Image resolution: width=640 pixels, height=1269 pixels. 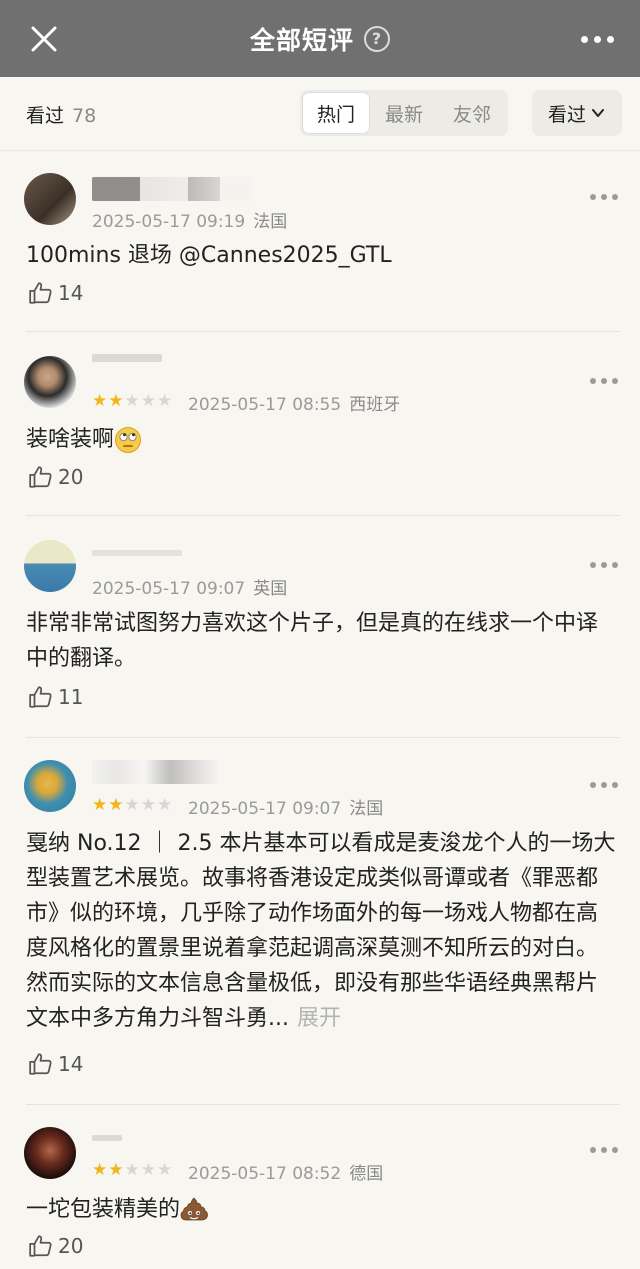 I want to click on comment-meta: 2025-05-17 09:19 法国, so click(x=189, y=219).